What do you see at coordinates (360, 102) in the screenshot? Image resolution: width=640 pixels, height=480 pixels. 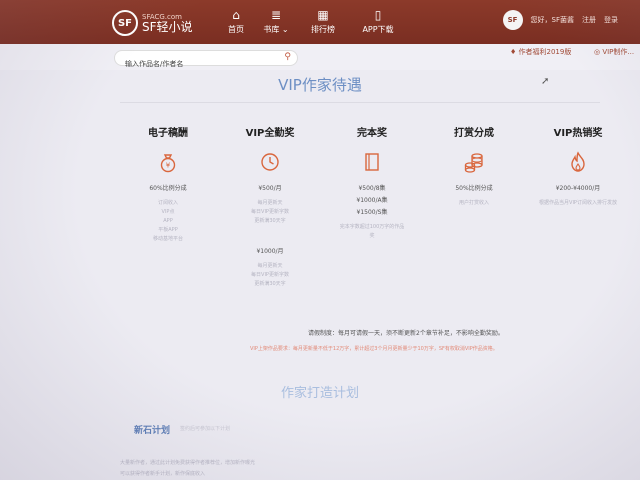 I see `divider` at bounding box center [360, 102].